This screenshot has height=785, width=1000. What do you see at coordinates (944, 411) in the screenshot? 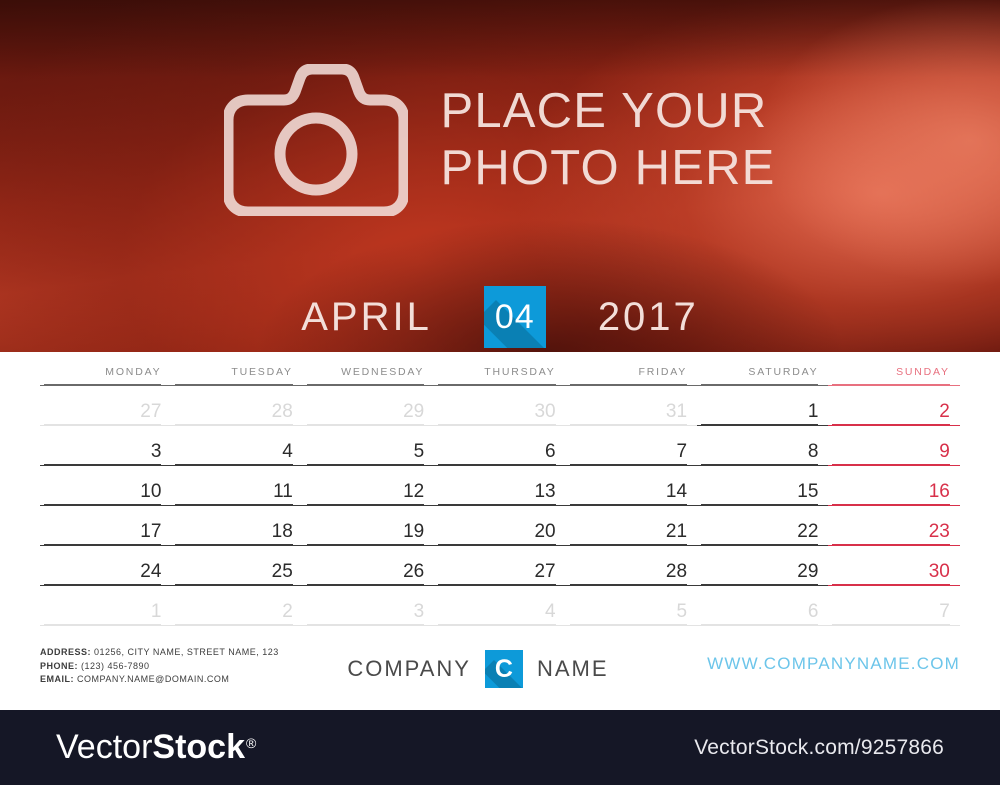
I see `day-number: 2` at bounding box center [944, 411].